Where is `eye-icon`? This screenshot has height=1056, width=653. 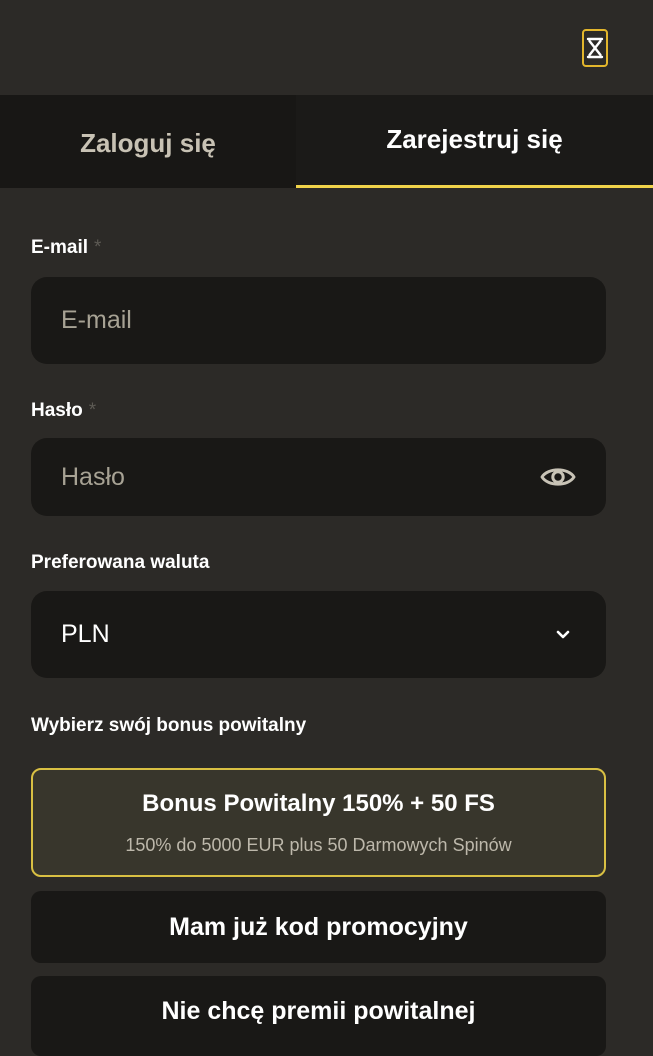
eye-icon is located at coordinates (558, 477).